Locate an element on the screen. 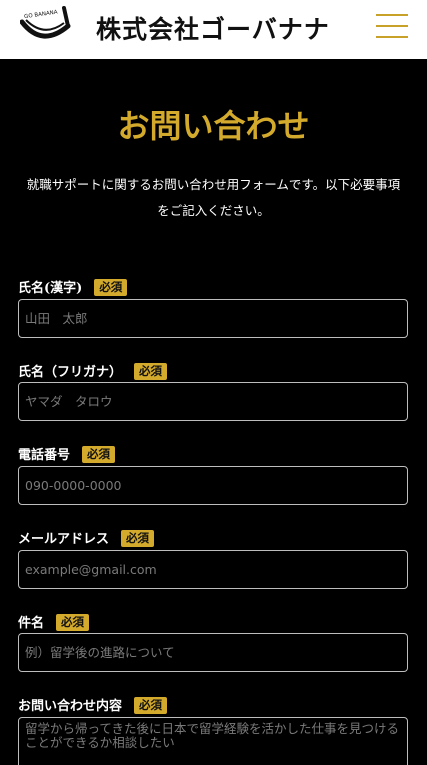  inquiry-label-text: お問い合わせ内容 is located at coordinates (70, 706).